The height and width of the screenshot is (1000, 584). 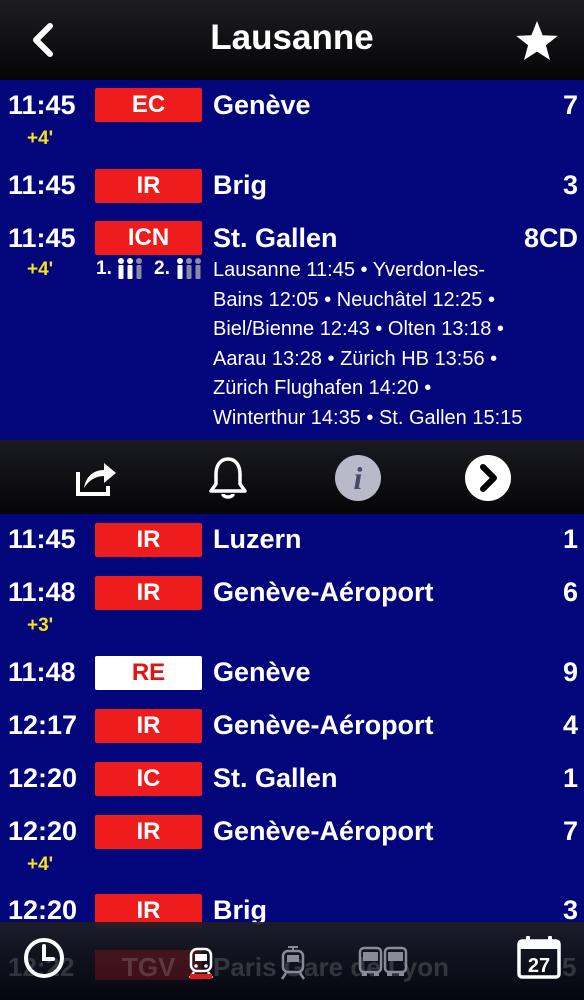 What do you see at coordinates (148, 105) in the screenshot?
I see `train-category-badge: EC` at bounding box center [148, 105].